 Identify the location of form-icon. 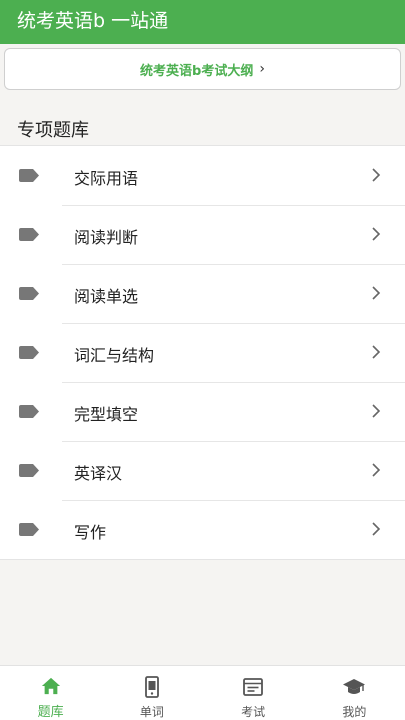
(253, 687).